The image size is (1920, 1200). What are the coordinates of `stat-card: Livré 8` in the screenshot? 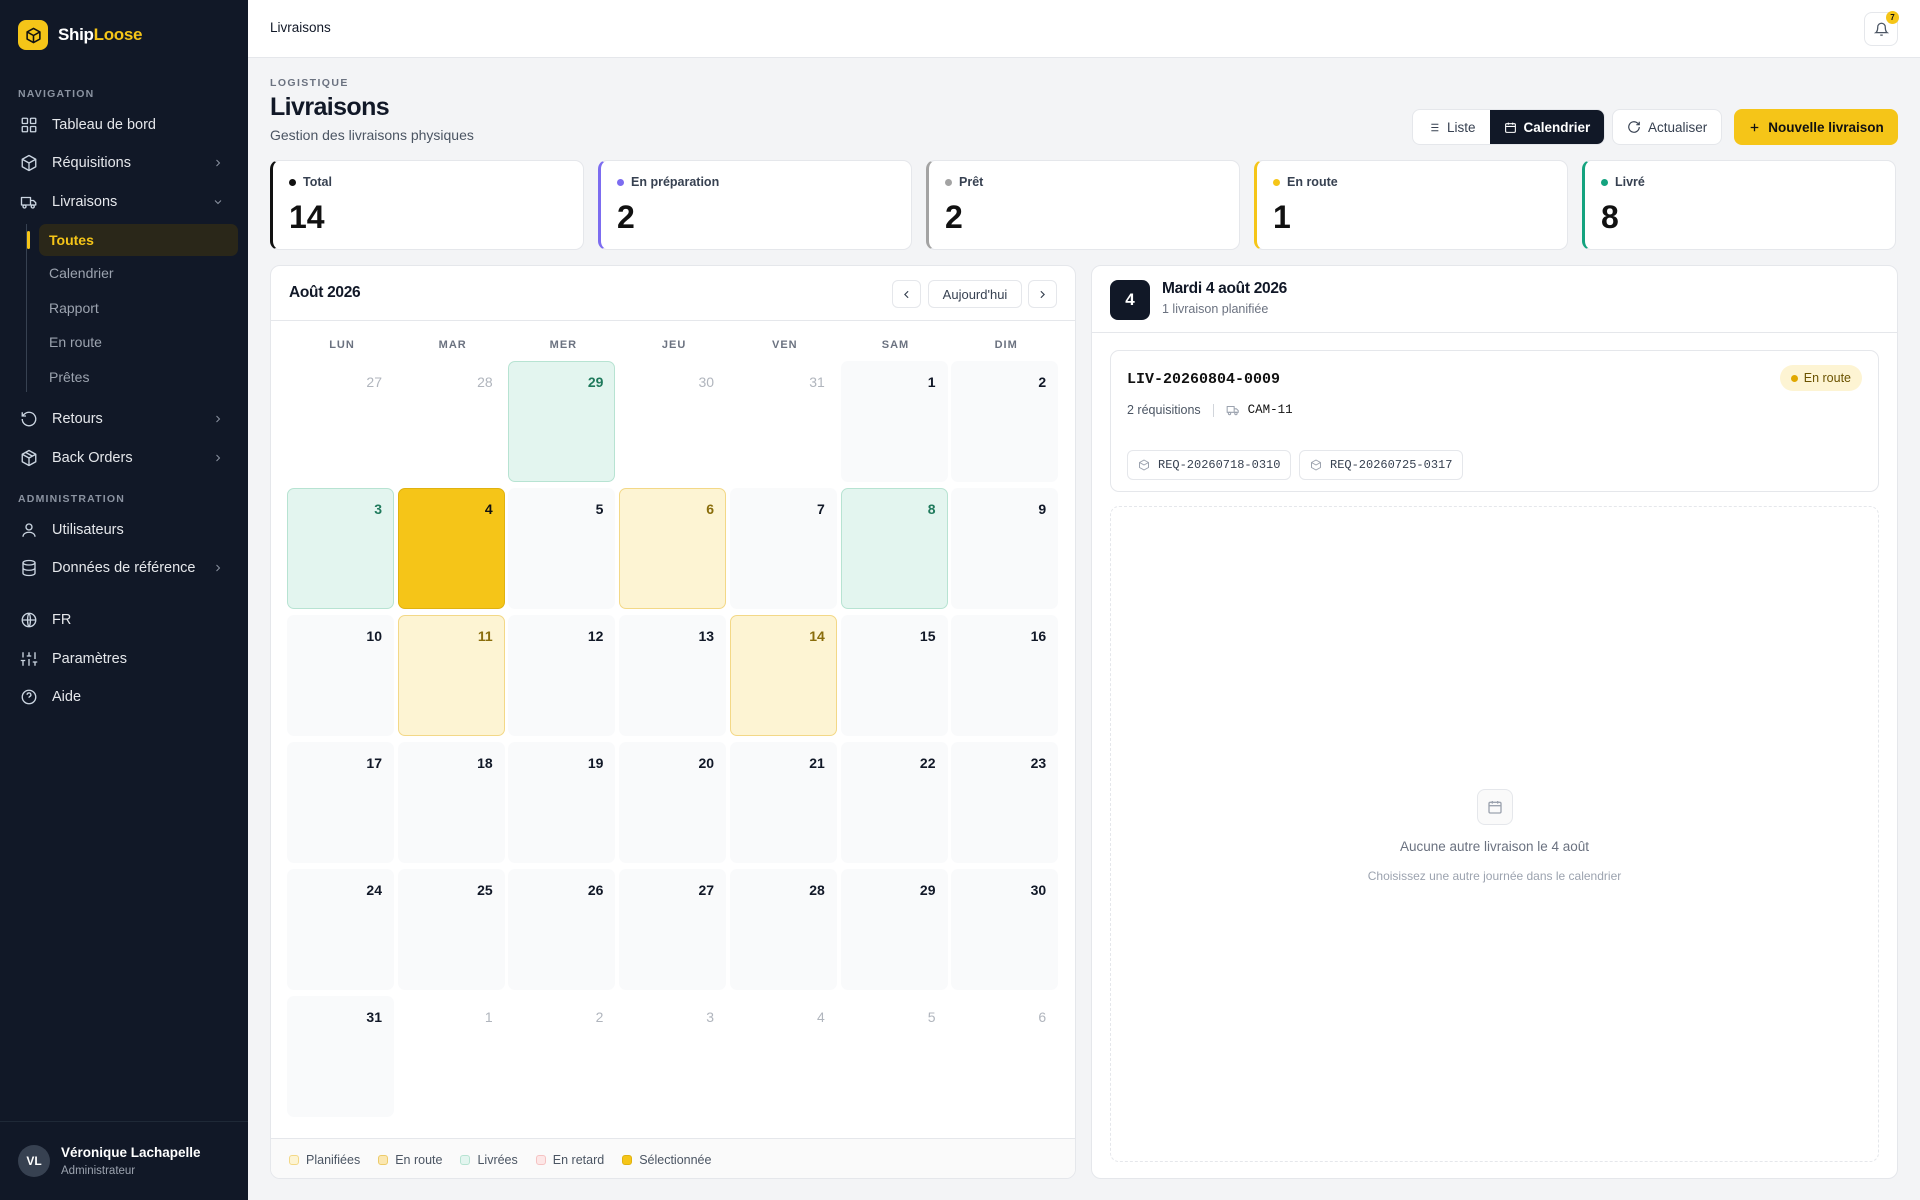 It's located at (1739, 205).